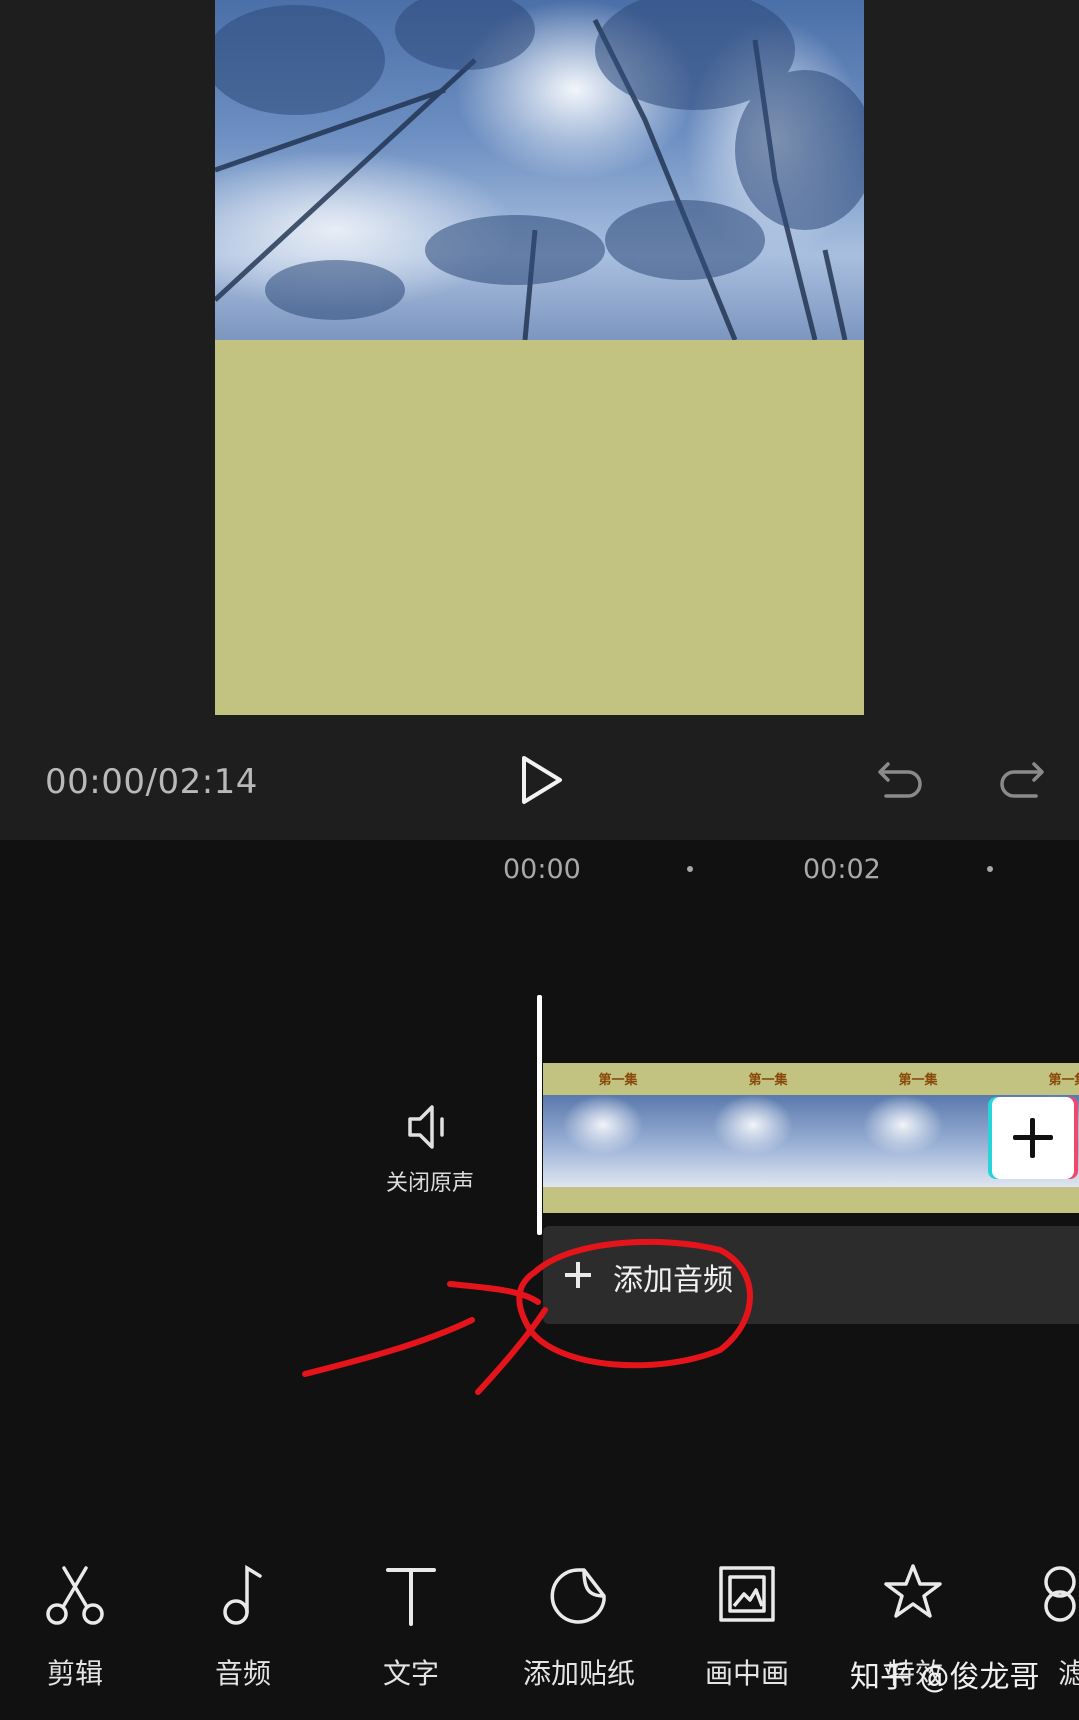 Image resolution: width=1079 pixels, height=1720 pixels. I want to click on watermark: 知乎 @俊龙哥, so click(945, 1677).